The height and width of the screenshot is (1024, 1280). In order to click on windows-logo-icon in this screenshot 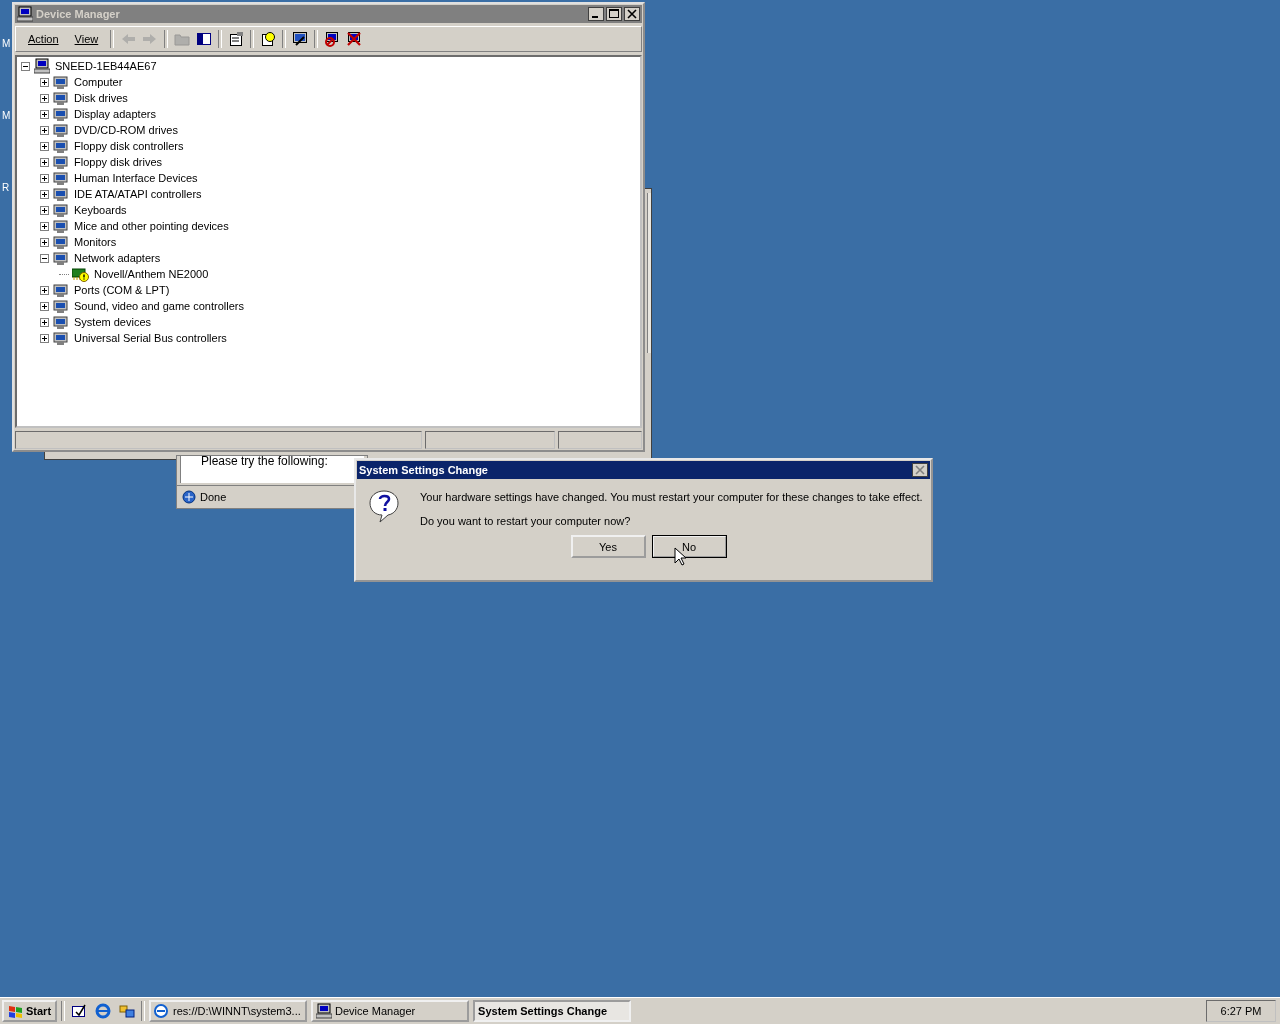, I will do `click(16, 1011)`.